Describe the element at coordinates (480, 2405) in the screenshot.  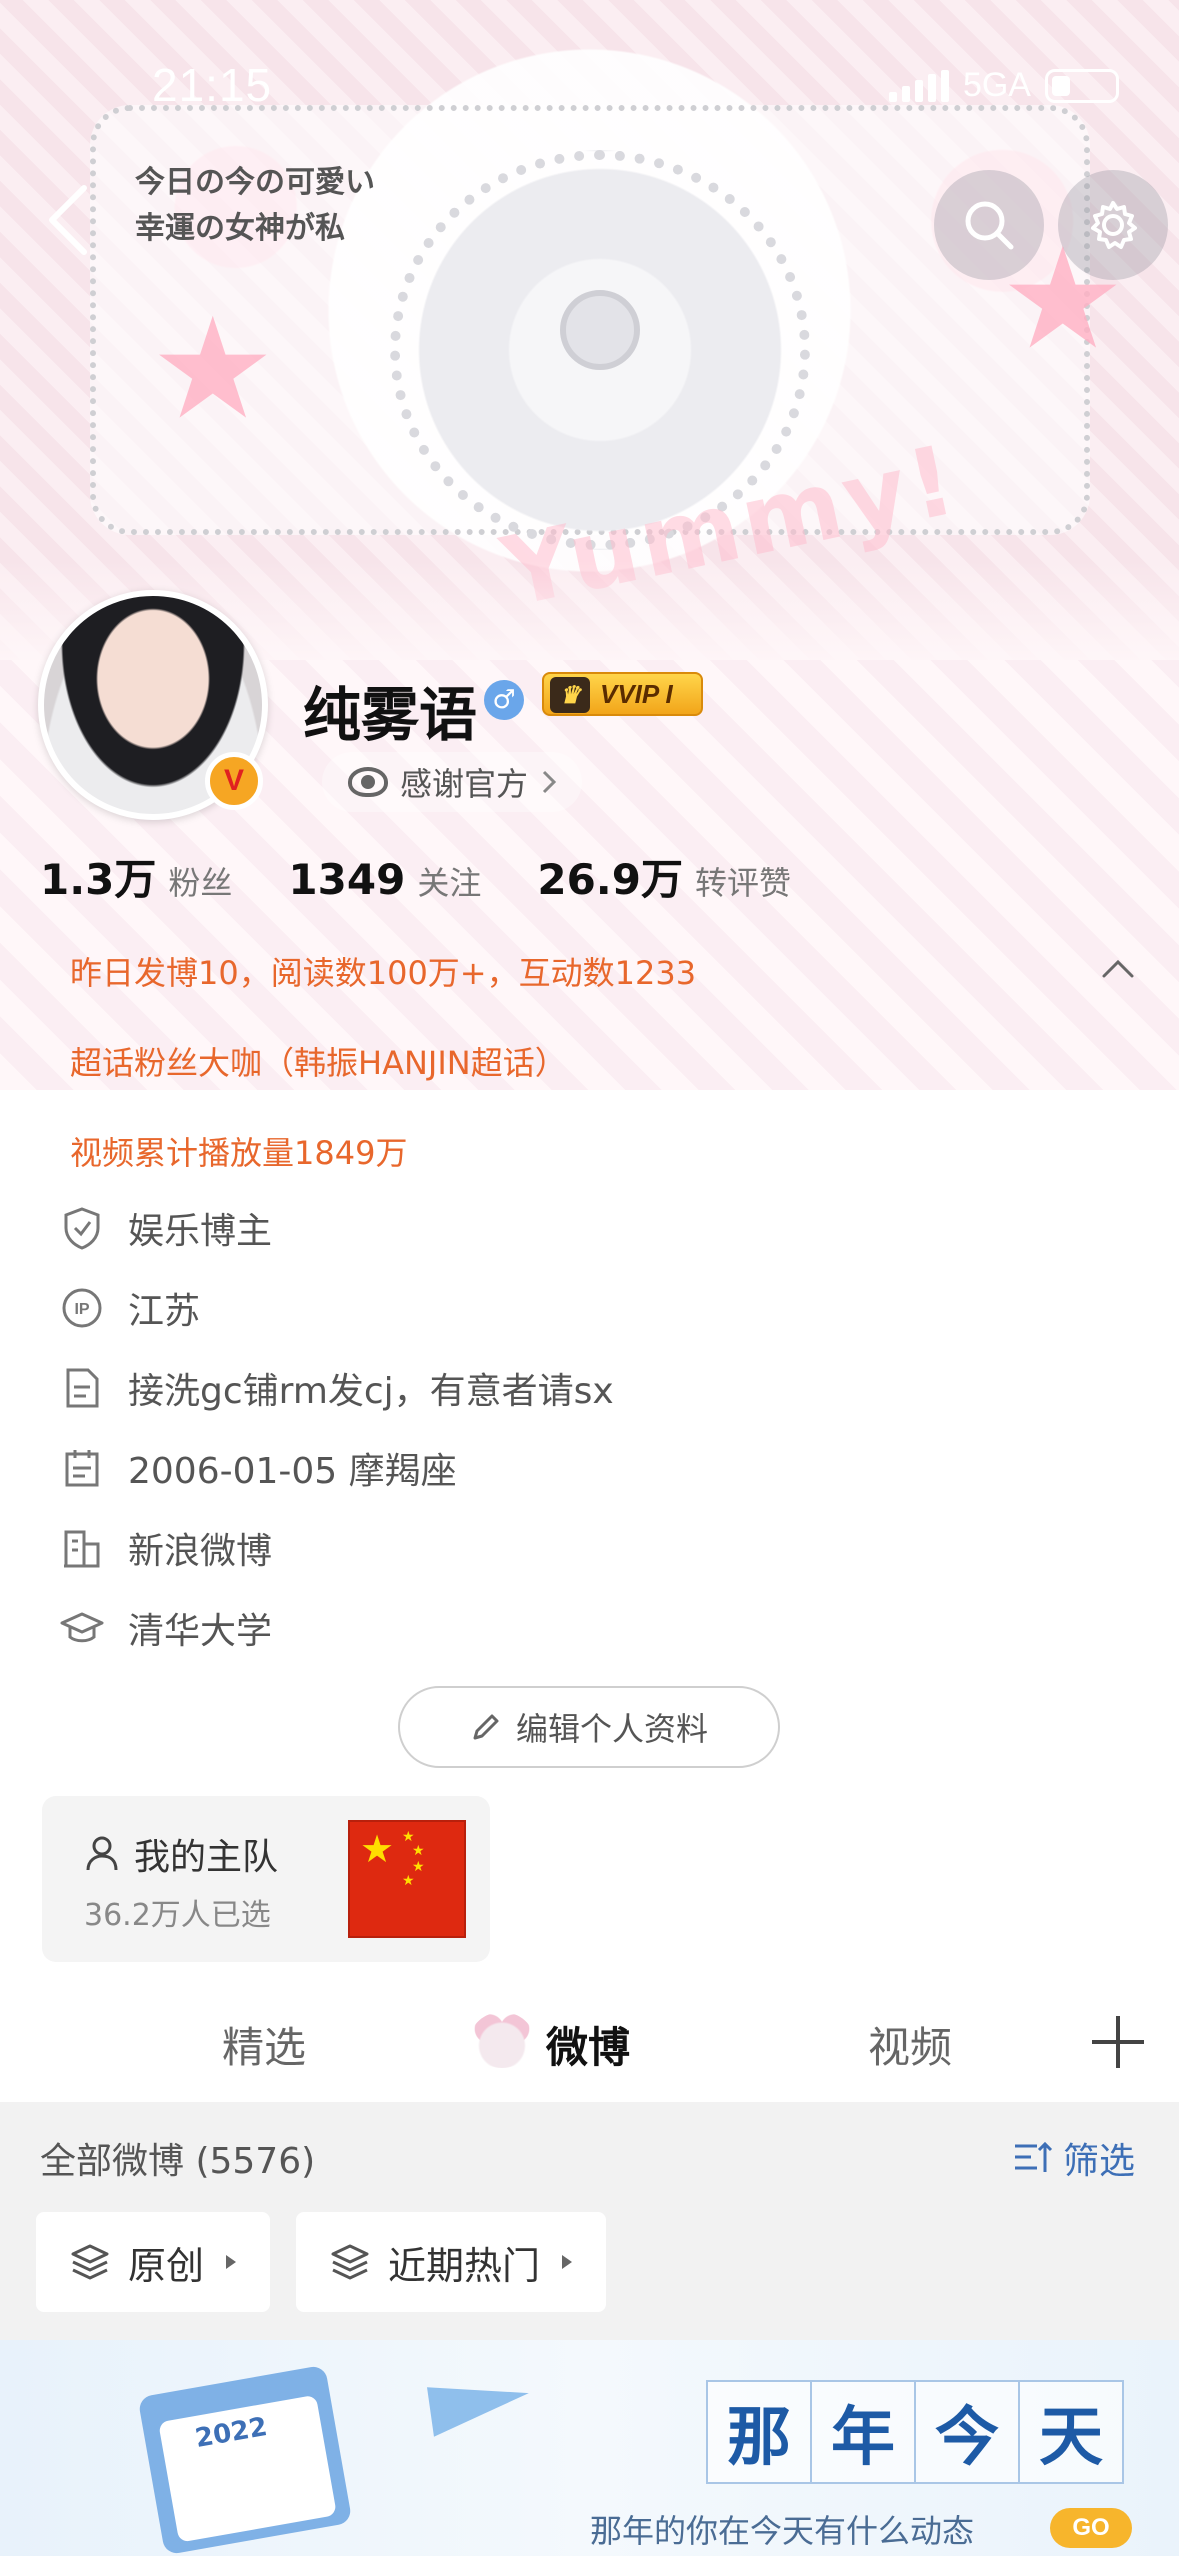
I see `paper-plane-icon` at that location.